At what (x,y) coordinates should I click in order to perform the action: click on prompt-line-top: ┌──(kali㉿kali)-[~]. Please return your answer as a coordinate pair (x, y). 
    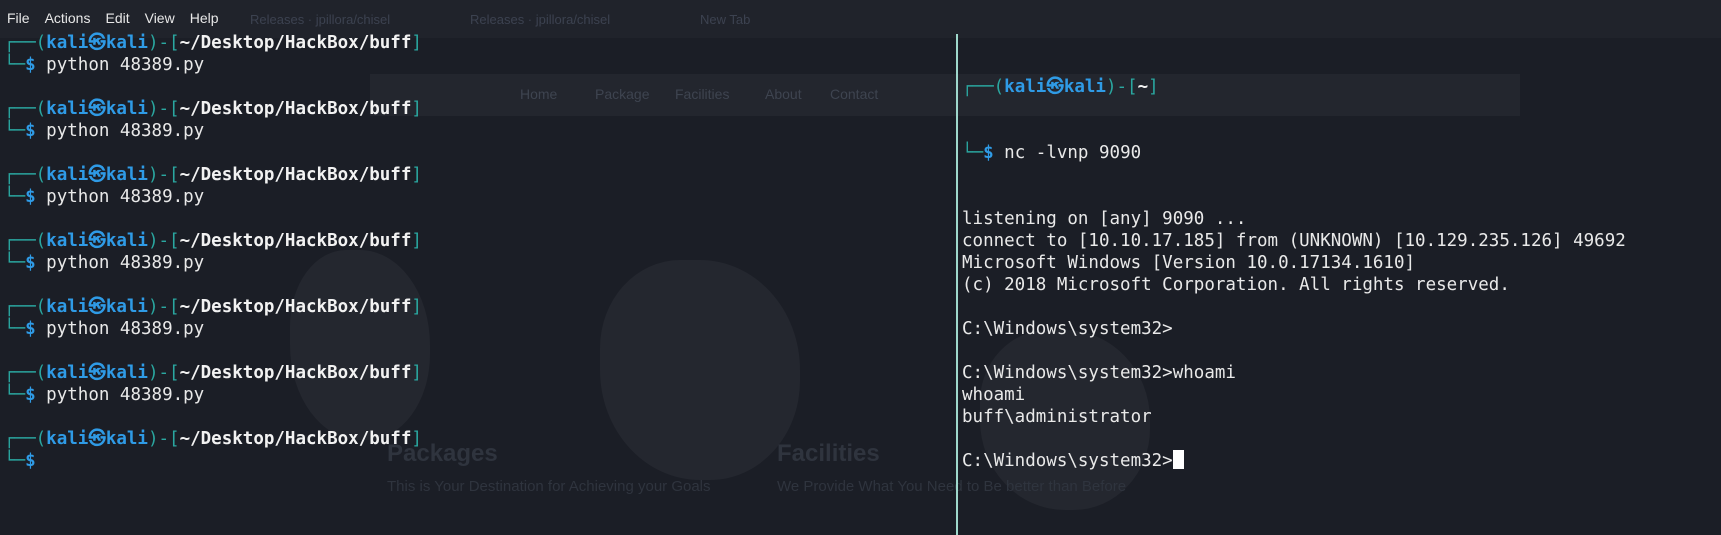
    Looking at the image, I should click on (1060, 87).